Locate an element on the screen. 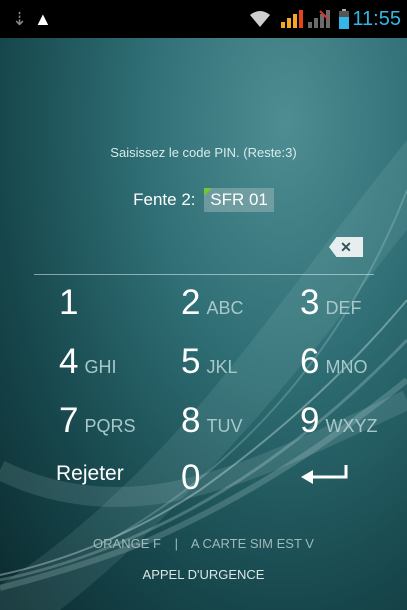  key-digit: 7 is located at coordinates (69, 420).